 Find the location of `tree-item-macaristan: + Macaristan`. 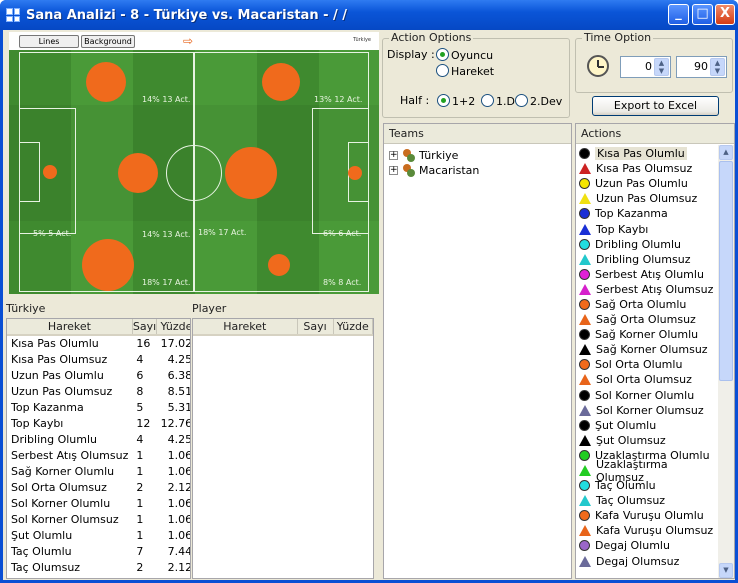

tree-item-macaristan: + Macaristan is located at coordinates (434, 170).